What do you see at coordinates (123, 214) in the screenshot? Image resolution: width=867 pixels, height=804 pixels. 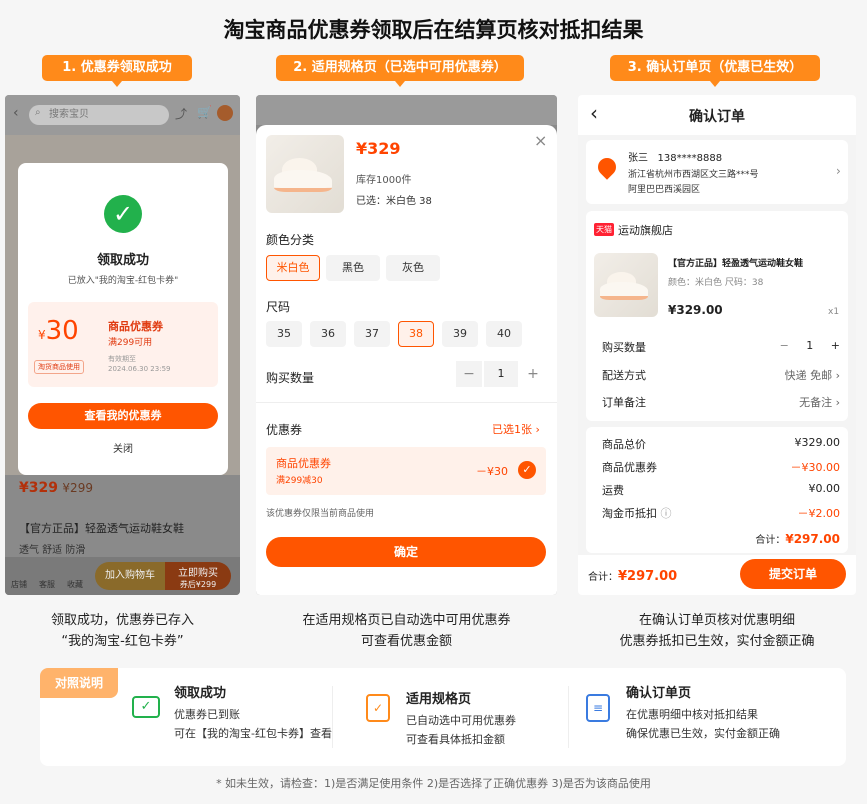 I see `success-check-icon: ✓` at bounding box center [123, 214].